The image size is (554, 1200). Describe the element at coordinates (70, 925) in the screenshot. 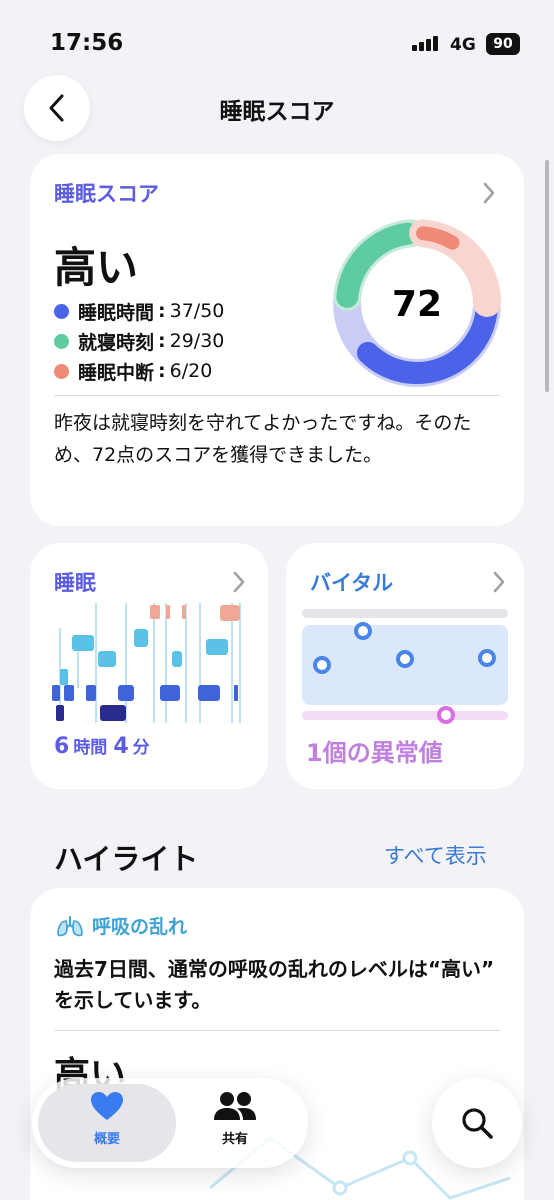

I see `lungs-icon` at that location.